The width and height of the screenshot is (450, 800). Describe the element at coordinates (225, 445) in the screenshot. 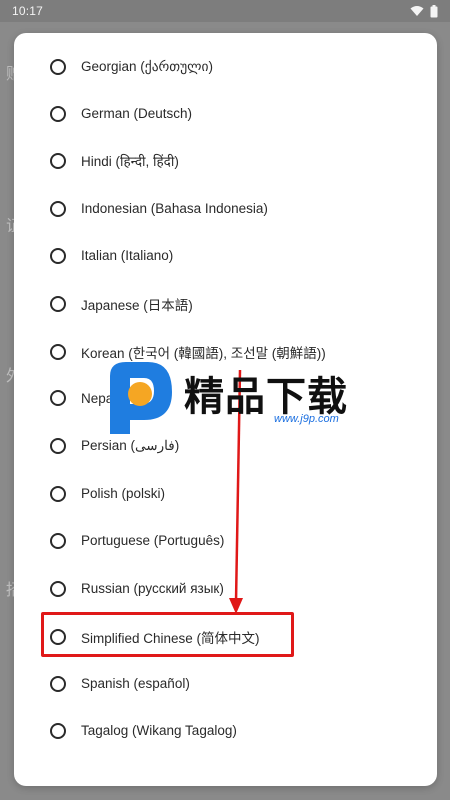

I see `language-option-persian: Persian (فارسی)` at that location.